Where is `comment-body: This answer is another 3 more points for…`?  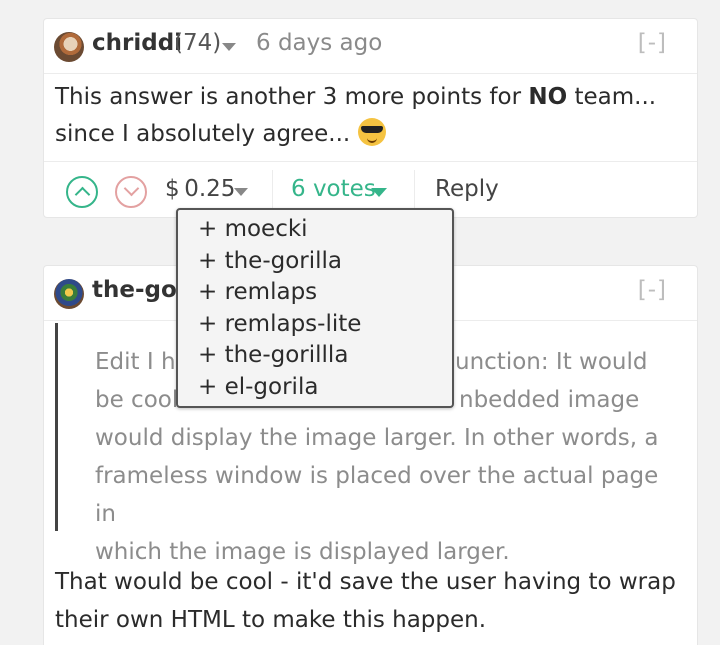
comment-body: This answer is another 3 more points for… is located at coordinates (367, 116).